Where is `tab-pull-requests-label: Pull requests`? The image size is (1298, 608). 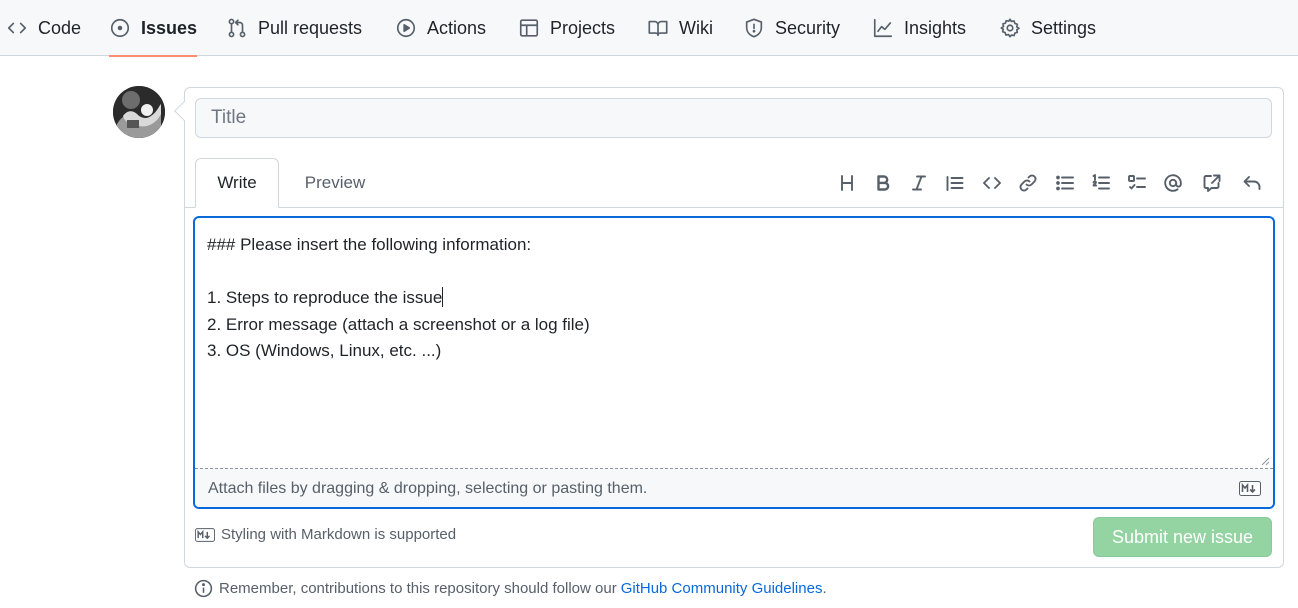 tab-pull-requests-label: Pull requests is located at coordinates (310, 27).